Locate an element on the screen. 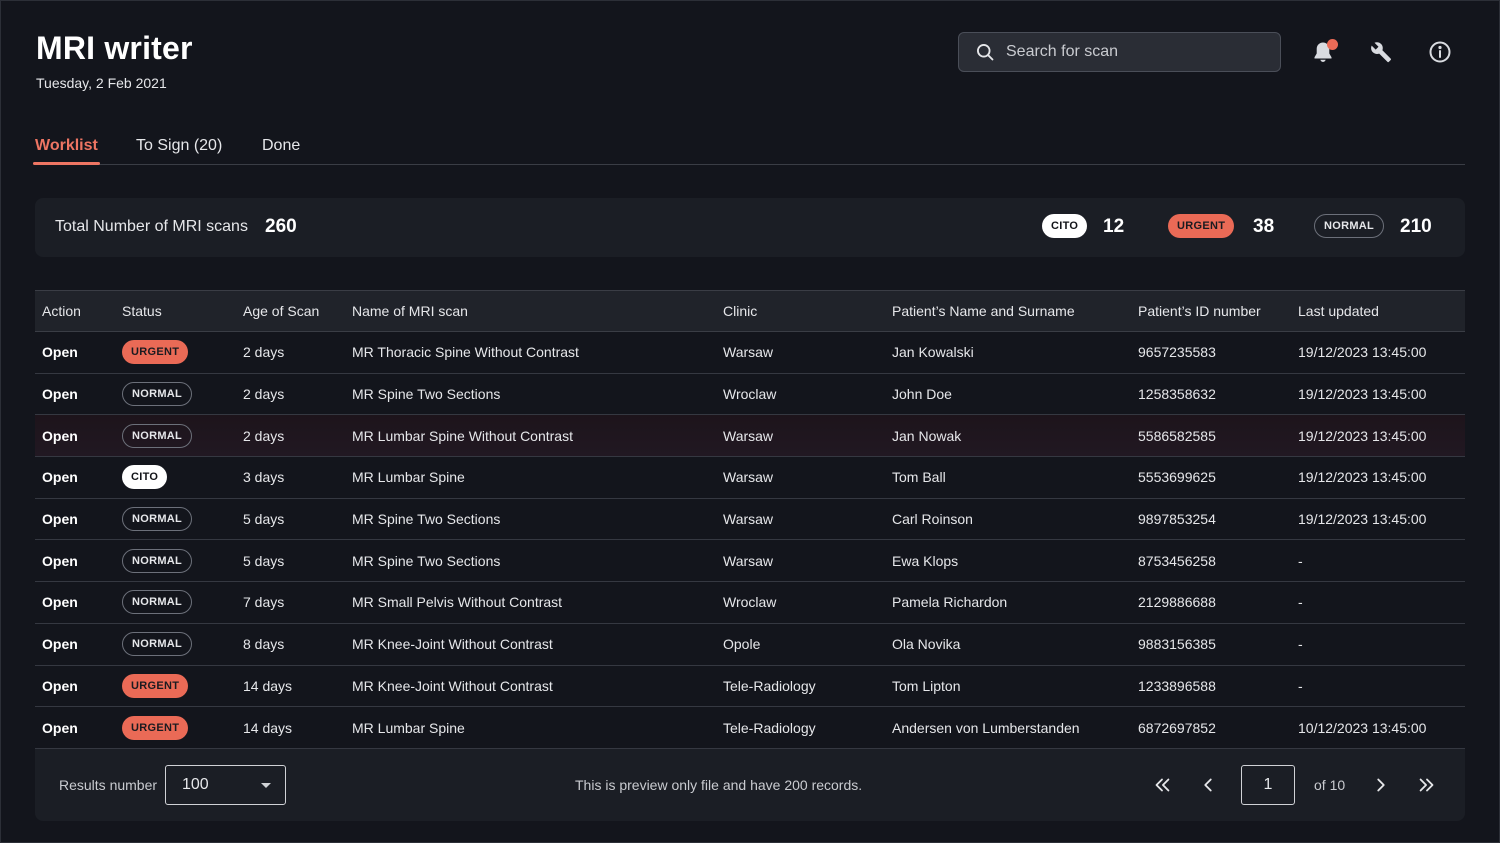 The width and height of the screenshot is (1500, 843). wrench-icon is located at coordinates (1381, 52).